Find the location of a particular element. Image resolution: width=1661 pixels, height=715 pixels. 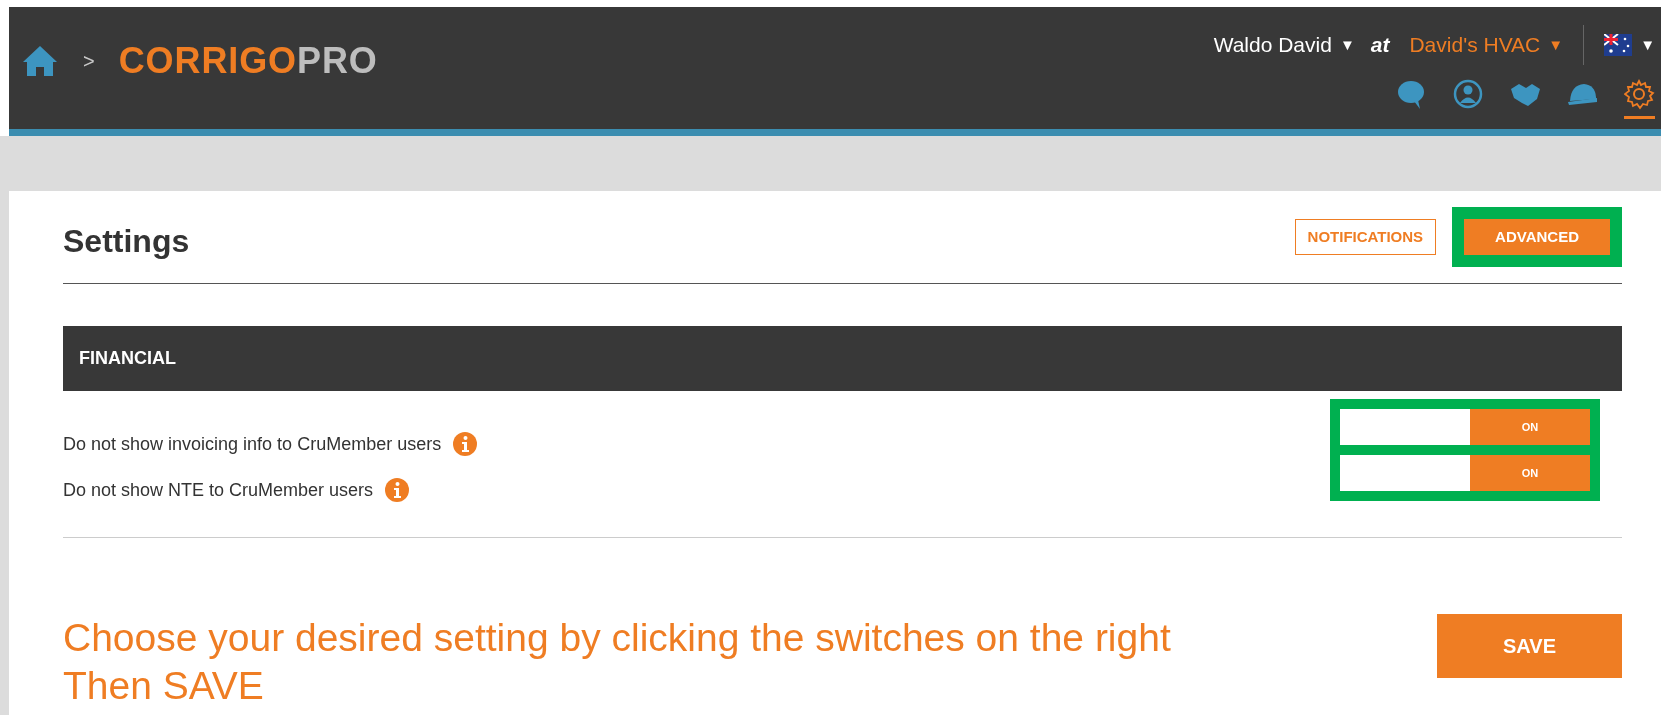

company-menu: David's HVAC is located at coordinates (1475, 45).